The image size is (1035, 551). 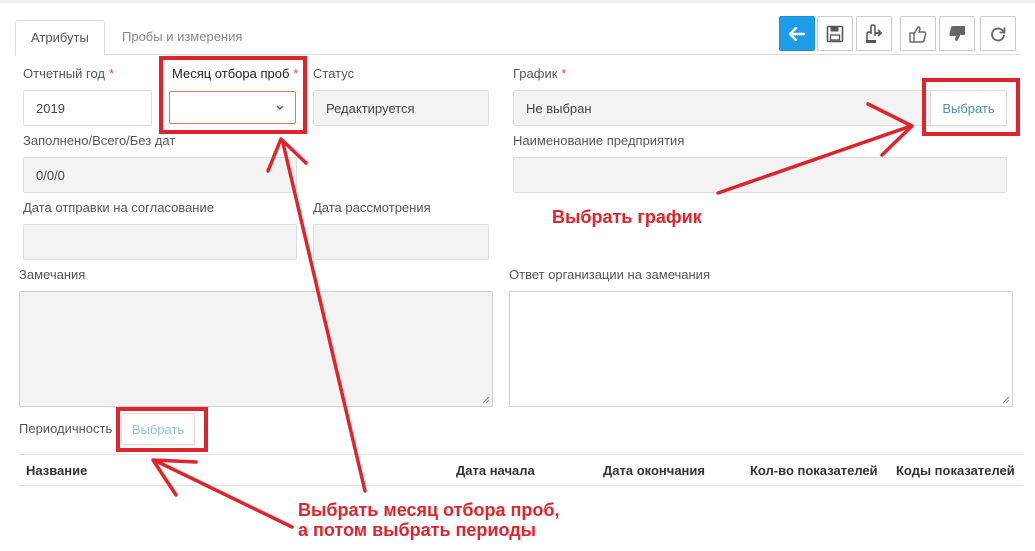 What do you see at coordinates (324, 317) in the screenshot?
I see `arrow-to-month-select` at bounding box center [324, 317].